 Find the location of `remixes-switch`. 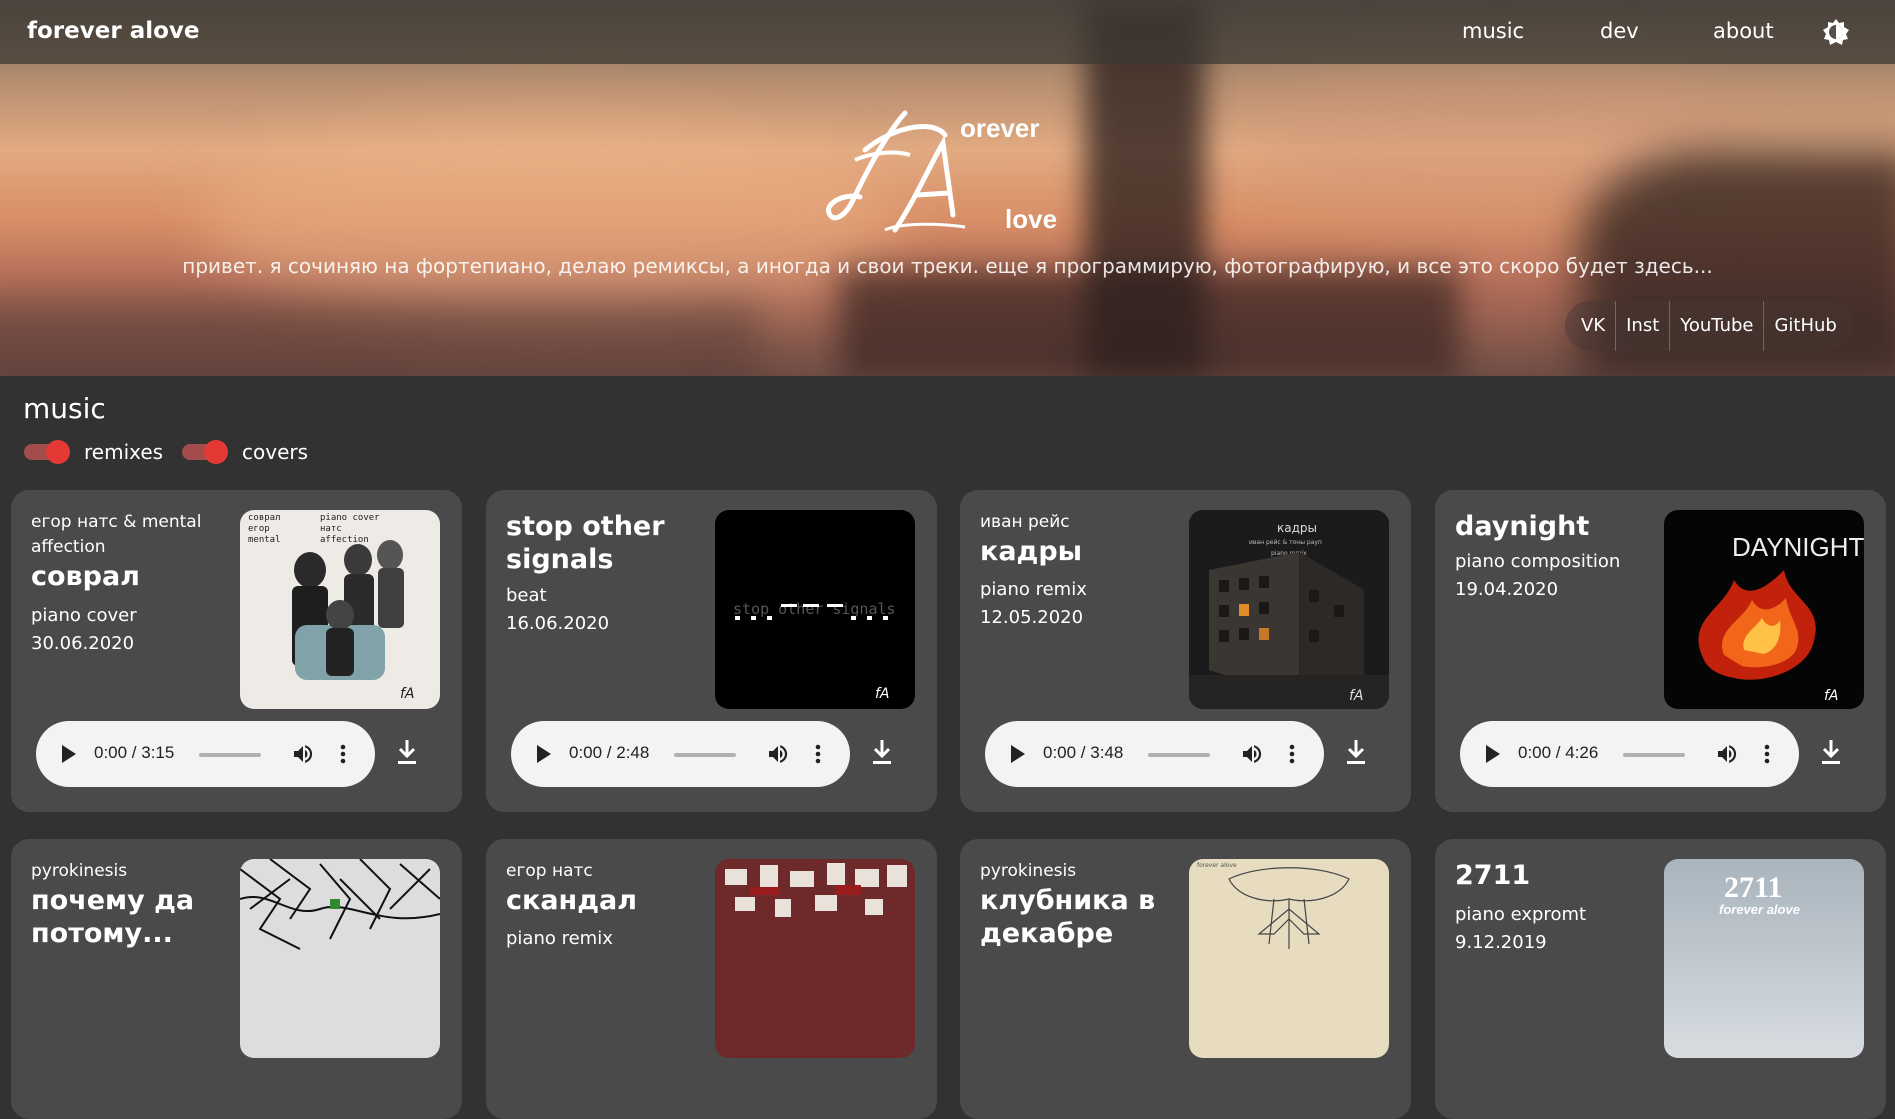

remixes-switch is located at coordinates (47, 452).